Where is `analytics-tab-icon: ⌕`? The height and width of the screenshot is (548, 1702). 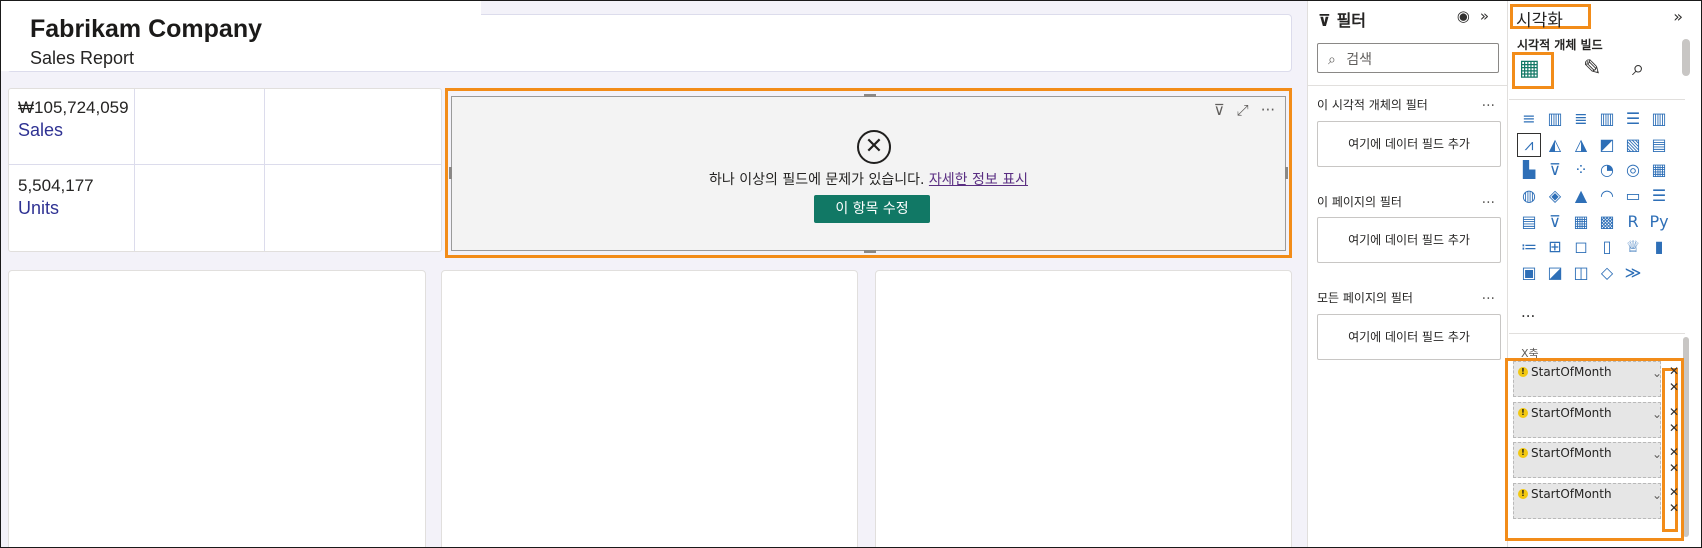 analytics-tab-icon: ⌕ is located at coordinates (1638, 68).